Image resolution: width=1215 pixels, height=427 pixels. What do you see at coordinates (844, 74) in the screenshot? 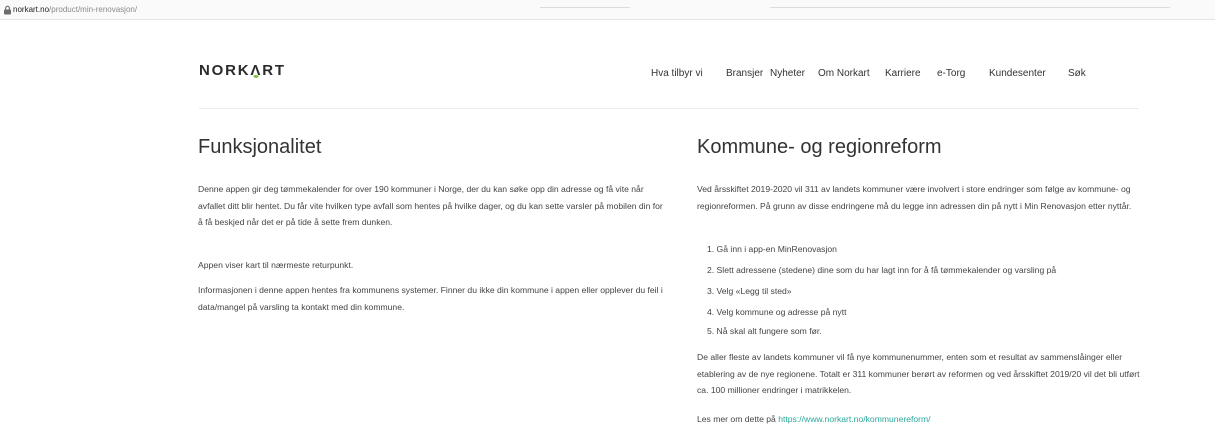
I see `nav-om-norkart: Om Norkart` at bounding box center [844, 74].